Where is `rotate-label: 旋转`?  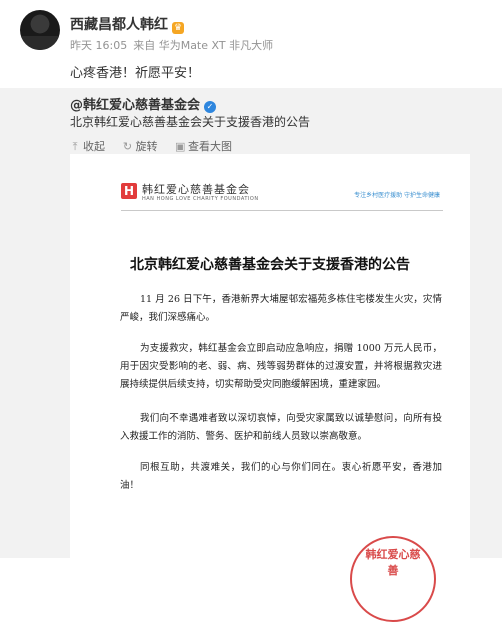
rotate-label: 旋转 is located at coordinates (146, 146).